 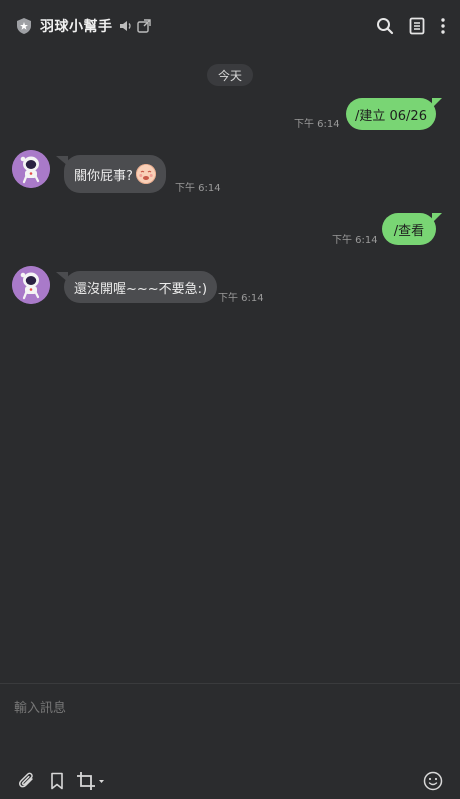 What do you see at coordinates (27, 781) in the screenshot?
I see `paperclip-icon` at bounding box center [27, 781].